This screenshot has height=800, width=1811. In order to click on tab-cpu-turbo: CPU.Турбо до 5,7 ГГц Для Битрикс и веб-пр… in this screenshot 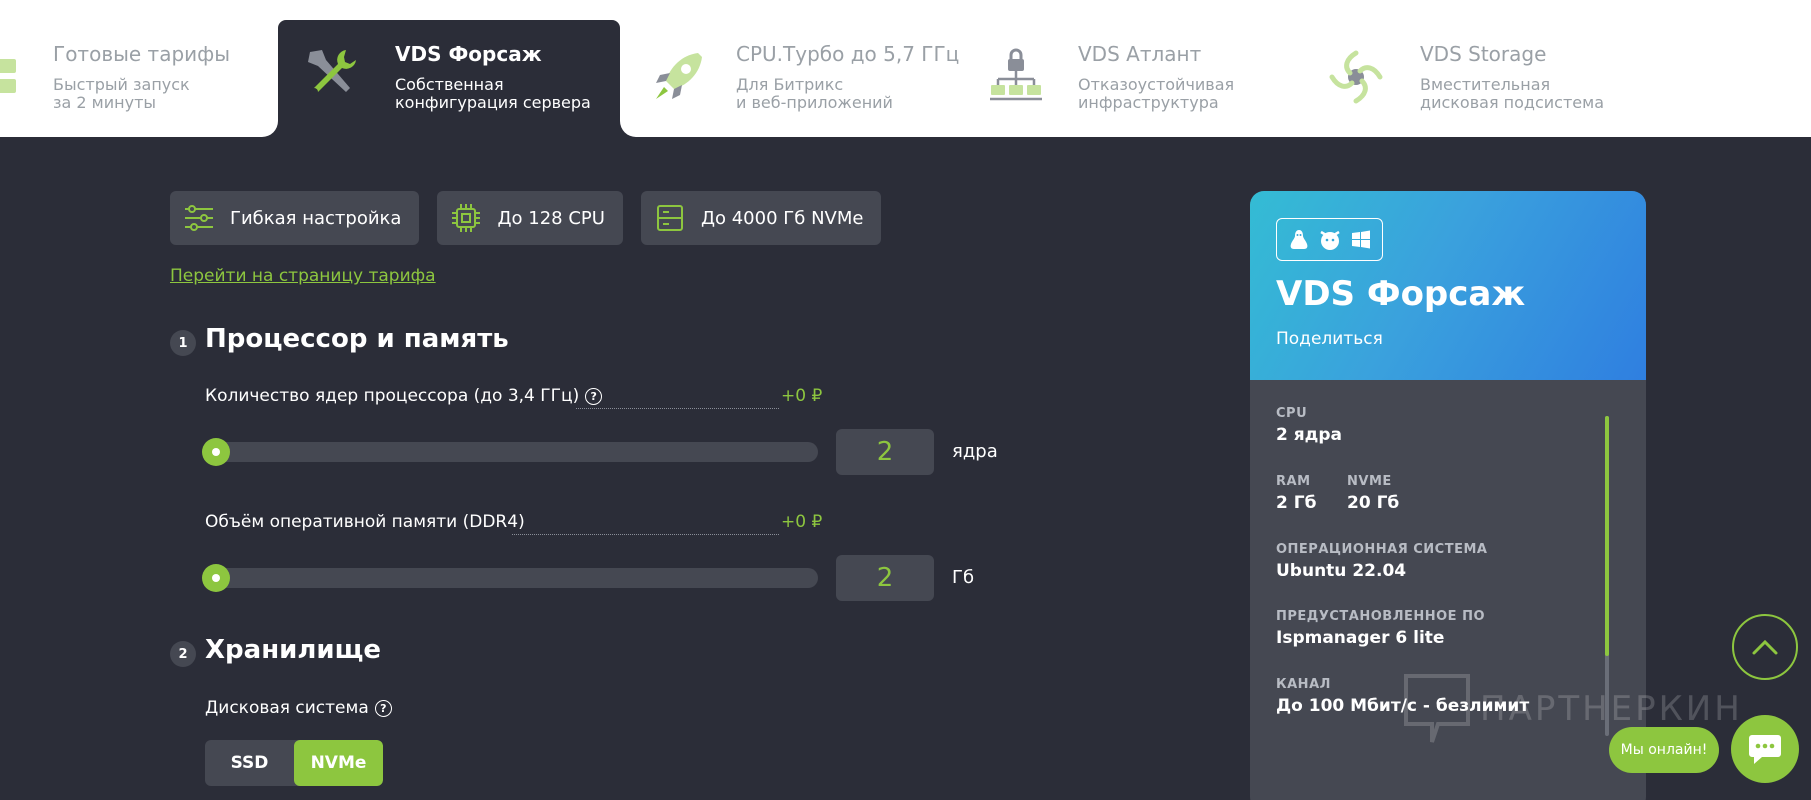, I will do `click(805, 78)`.